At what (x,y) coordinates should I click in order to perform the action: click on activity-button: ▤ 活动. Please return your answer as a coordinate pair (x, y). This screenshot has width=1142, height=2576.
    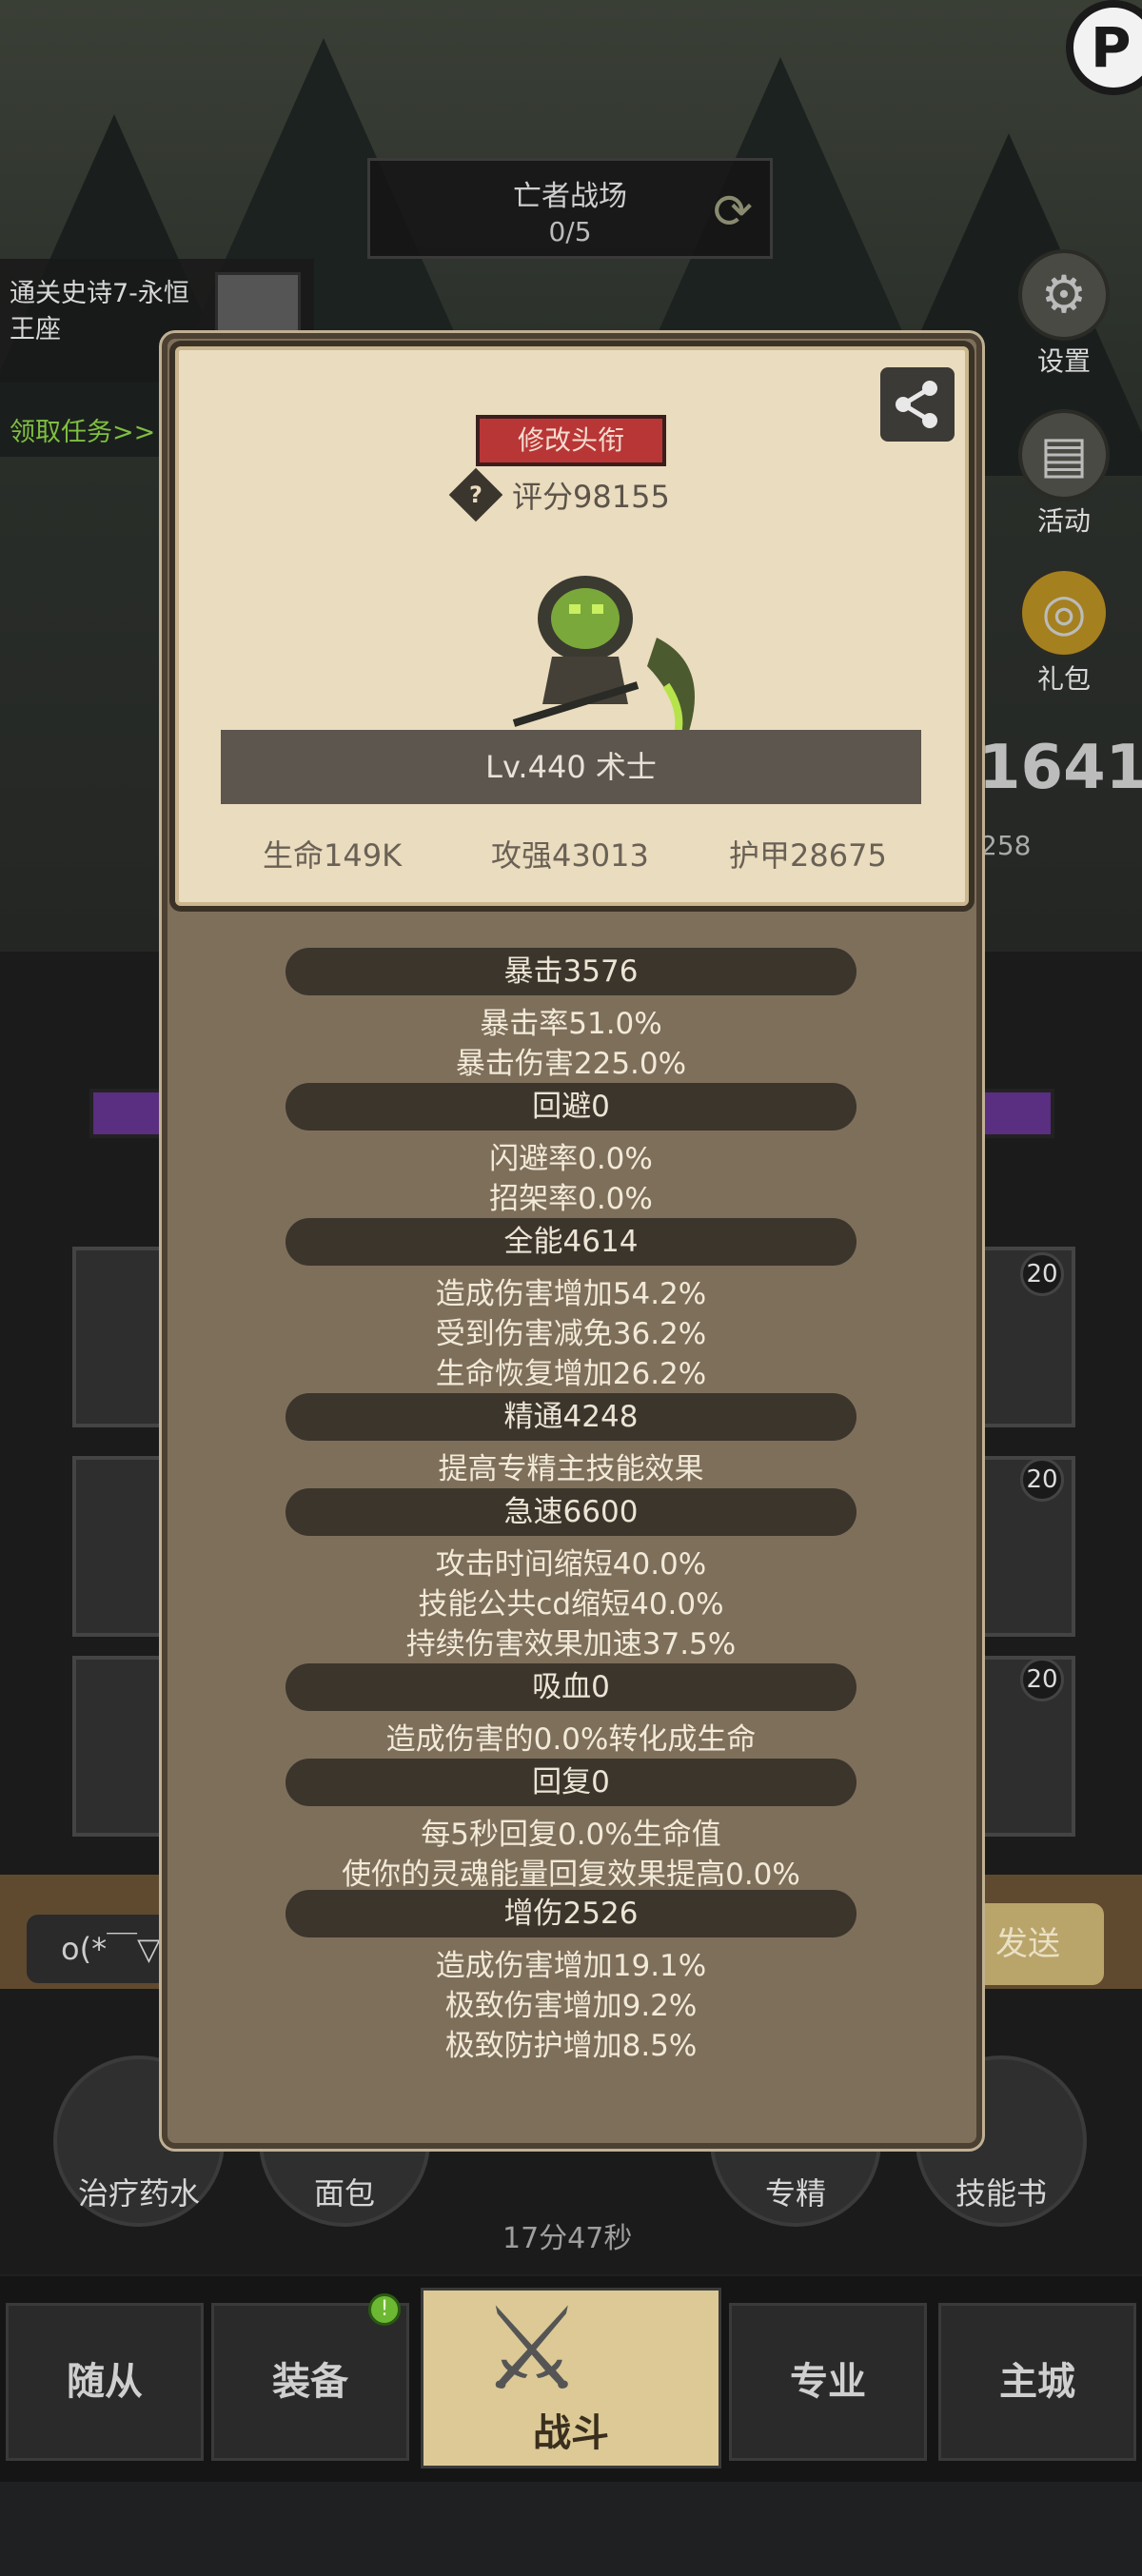
    Looking at the image, I should click on (1064, 474).